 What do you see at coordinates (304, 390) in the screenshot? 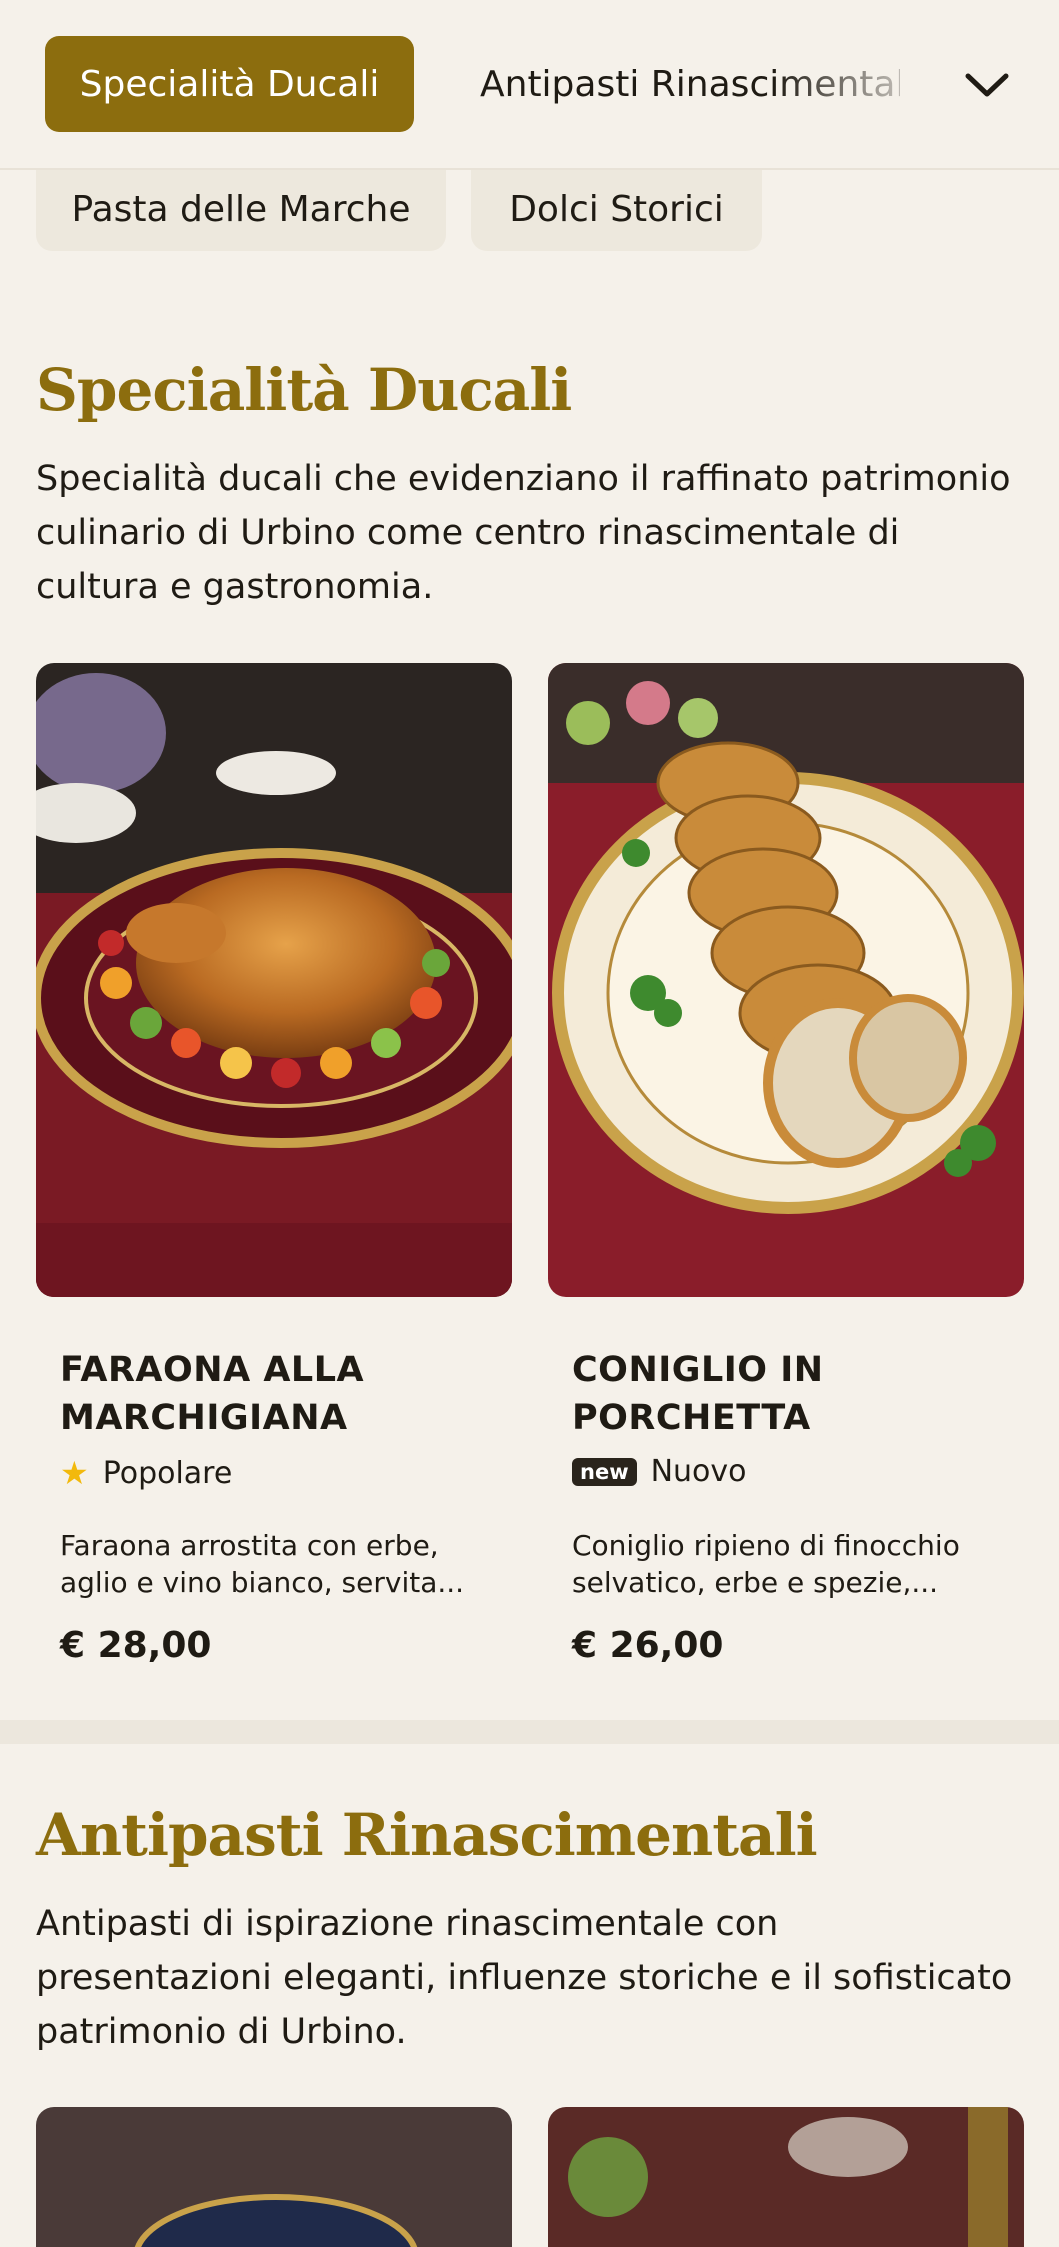
I see `section-title: Specialità Ducali` at bounding box center [304, 390].